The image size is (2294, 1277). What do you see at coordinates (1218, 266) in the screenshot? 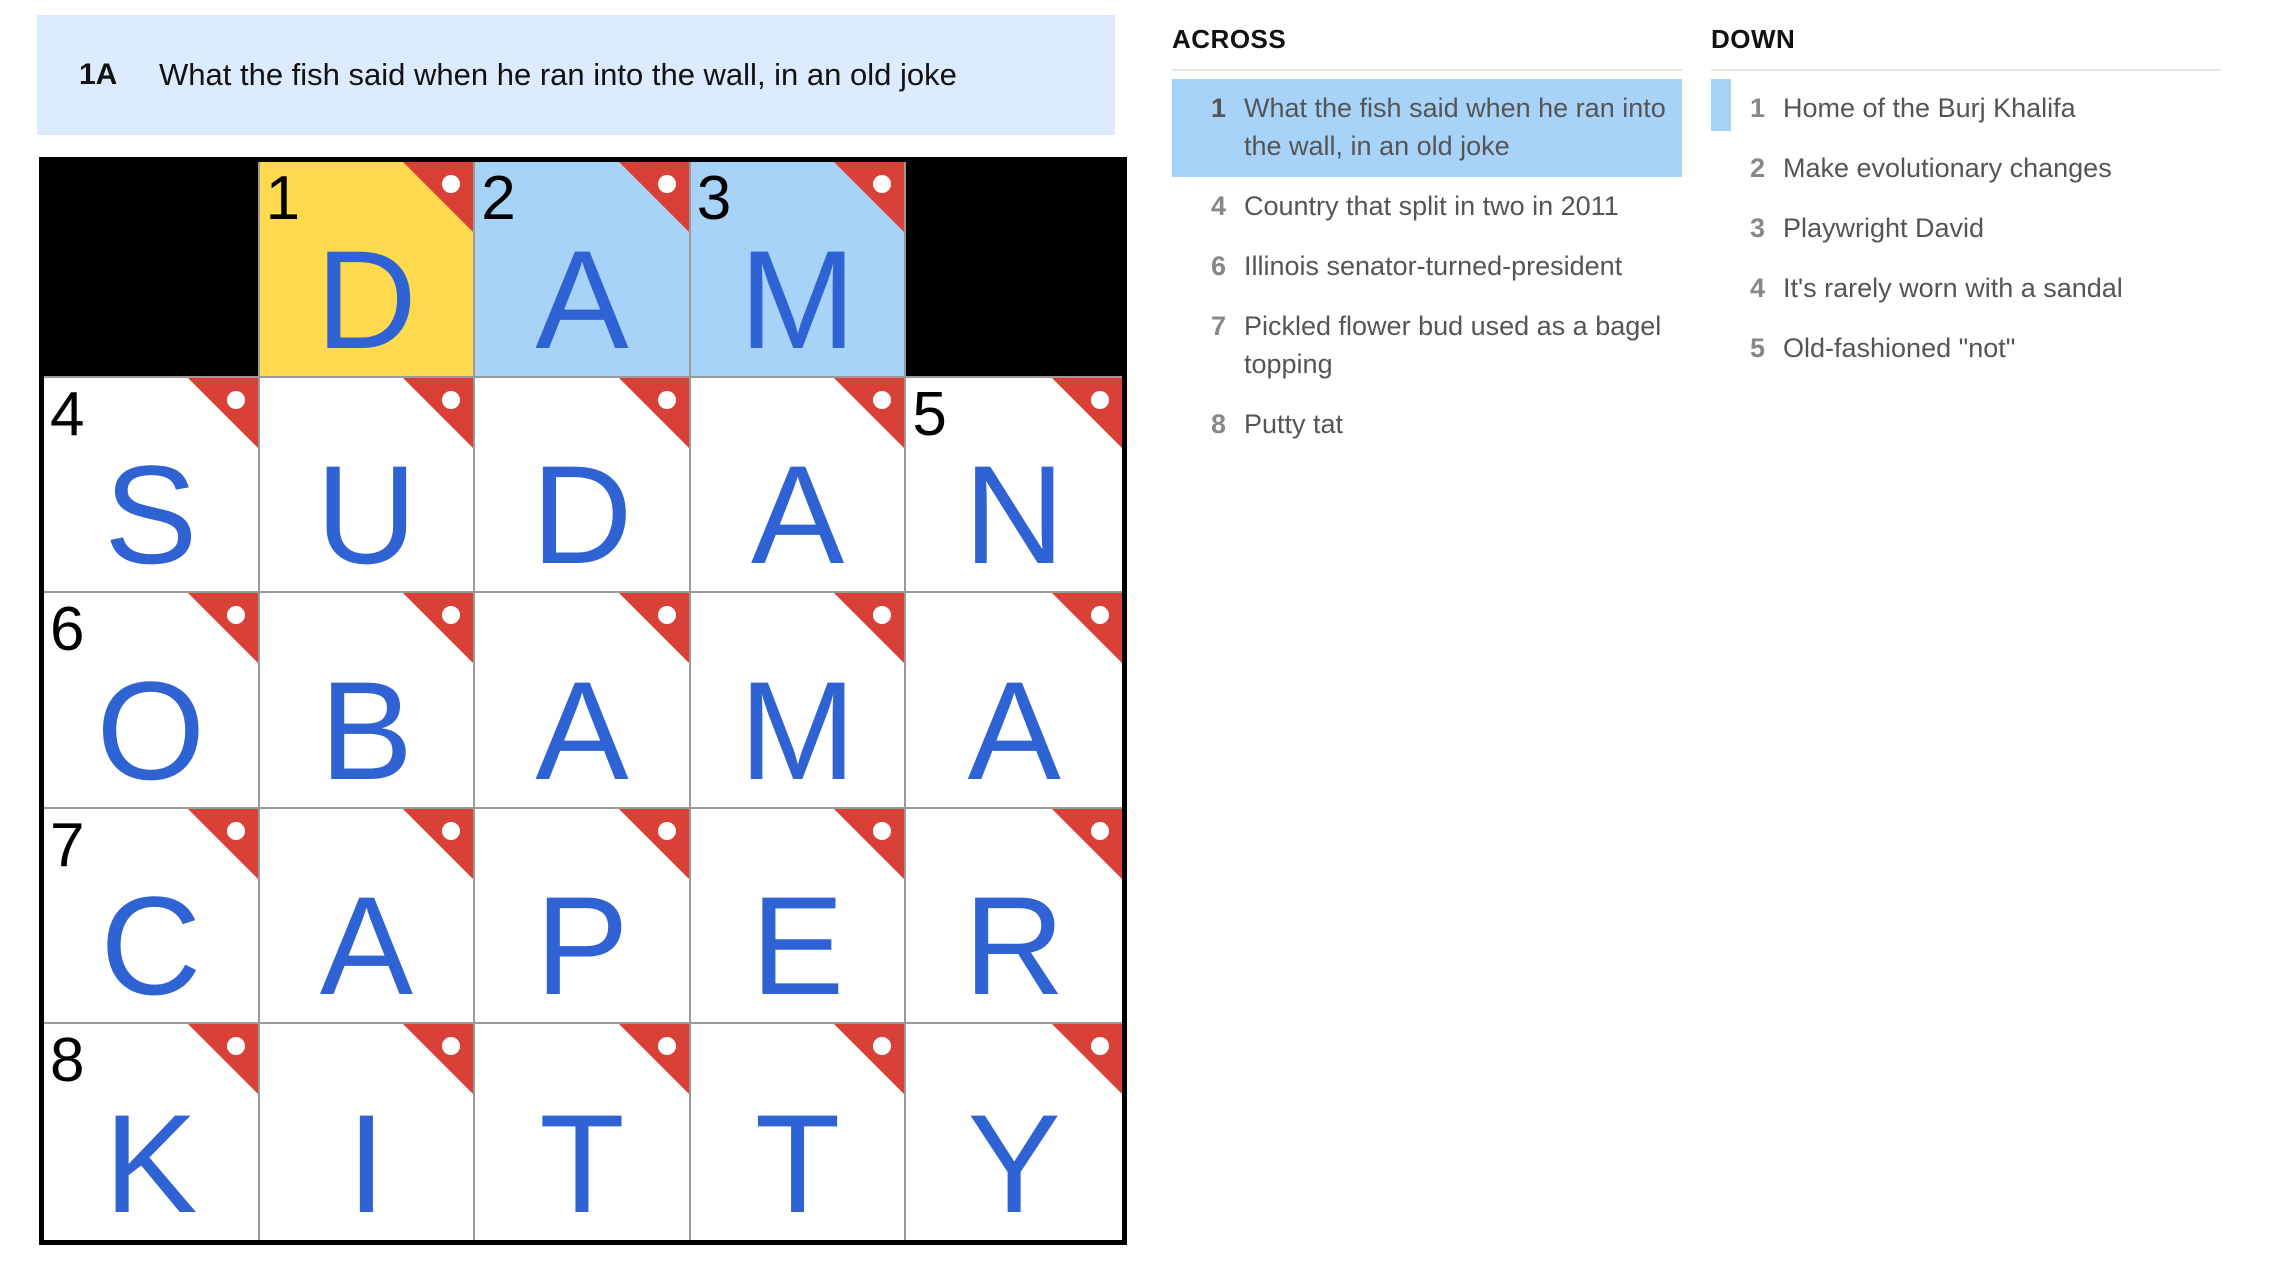
I see `clue-number: 6` at bounding box center [1218, 266].